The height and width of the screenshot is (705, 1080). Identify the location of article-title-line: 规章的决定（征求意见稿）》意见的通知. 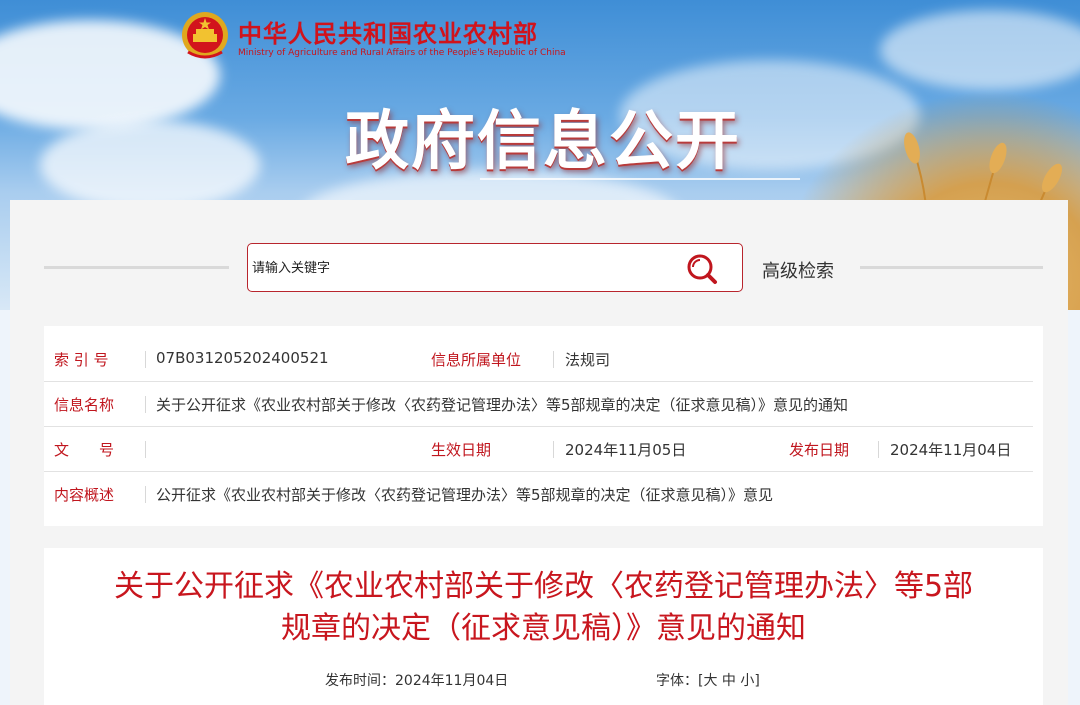
(543, 628).